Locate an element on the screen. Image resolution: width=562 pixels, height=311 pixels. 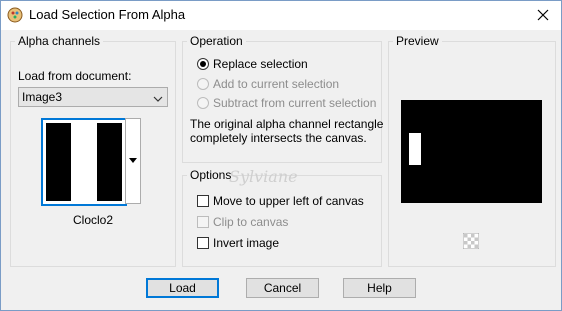
clip-to-canvas-checkbox is located at coordinates (203, 222).